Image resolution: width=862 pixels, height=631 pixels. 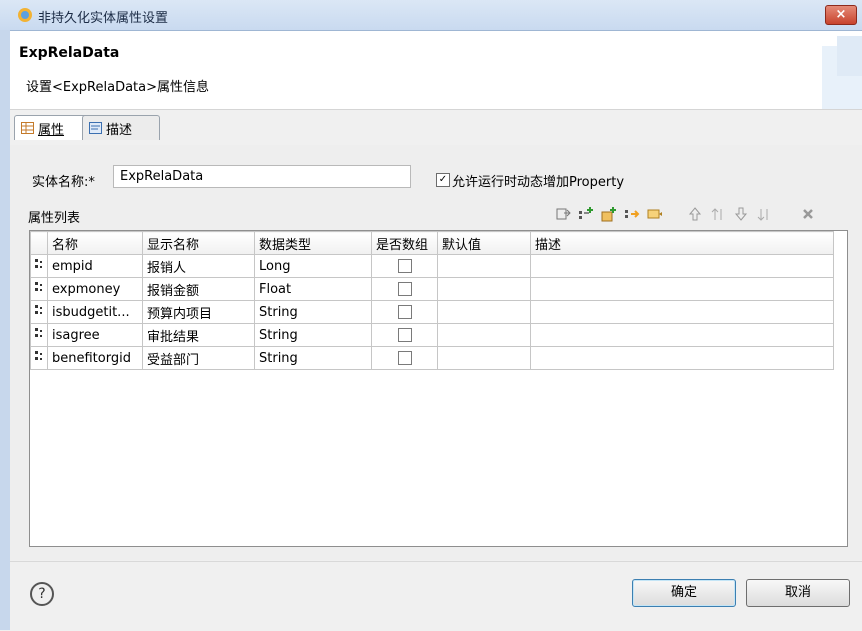 I want to click on entity-name-label: 实体名称:*, so click(x=63, y=182).